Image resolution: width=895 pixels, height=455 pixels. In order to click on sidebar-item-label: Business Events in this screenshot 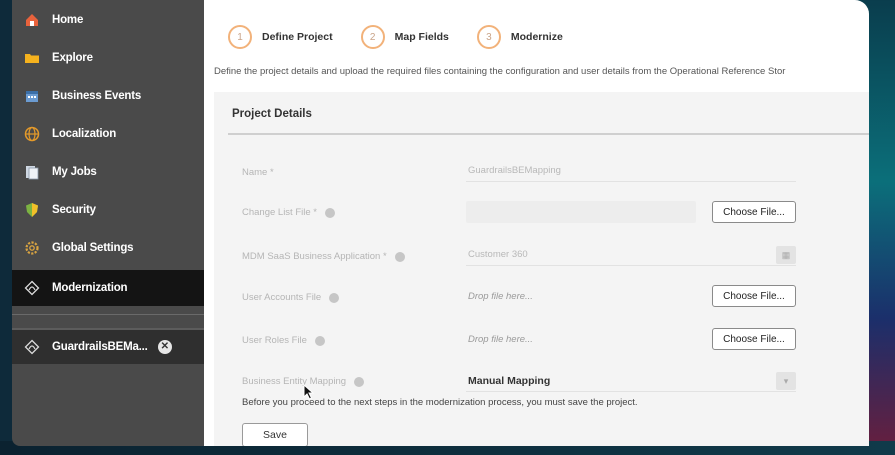, I will do `click(97, 96)`.